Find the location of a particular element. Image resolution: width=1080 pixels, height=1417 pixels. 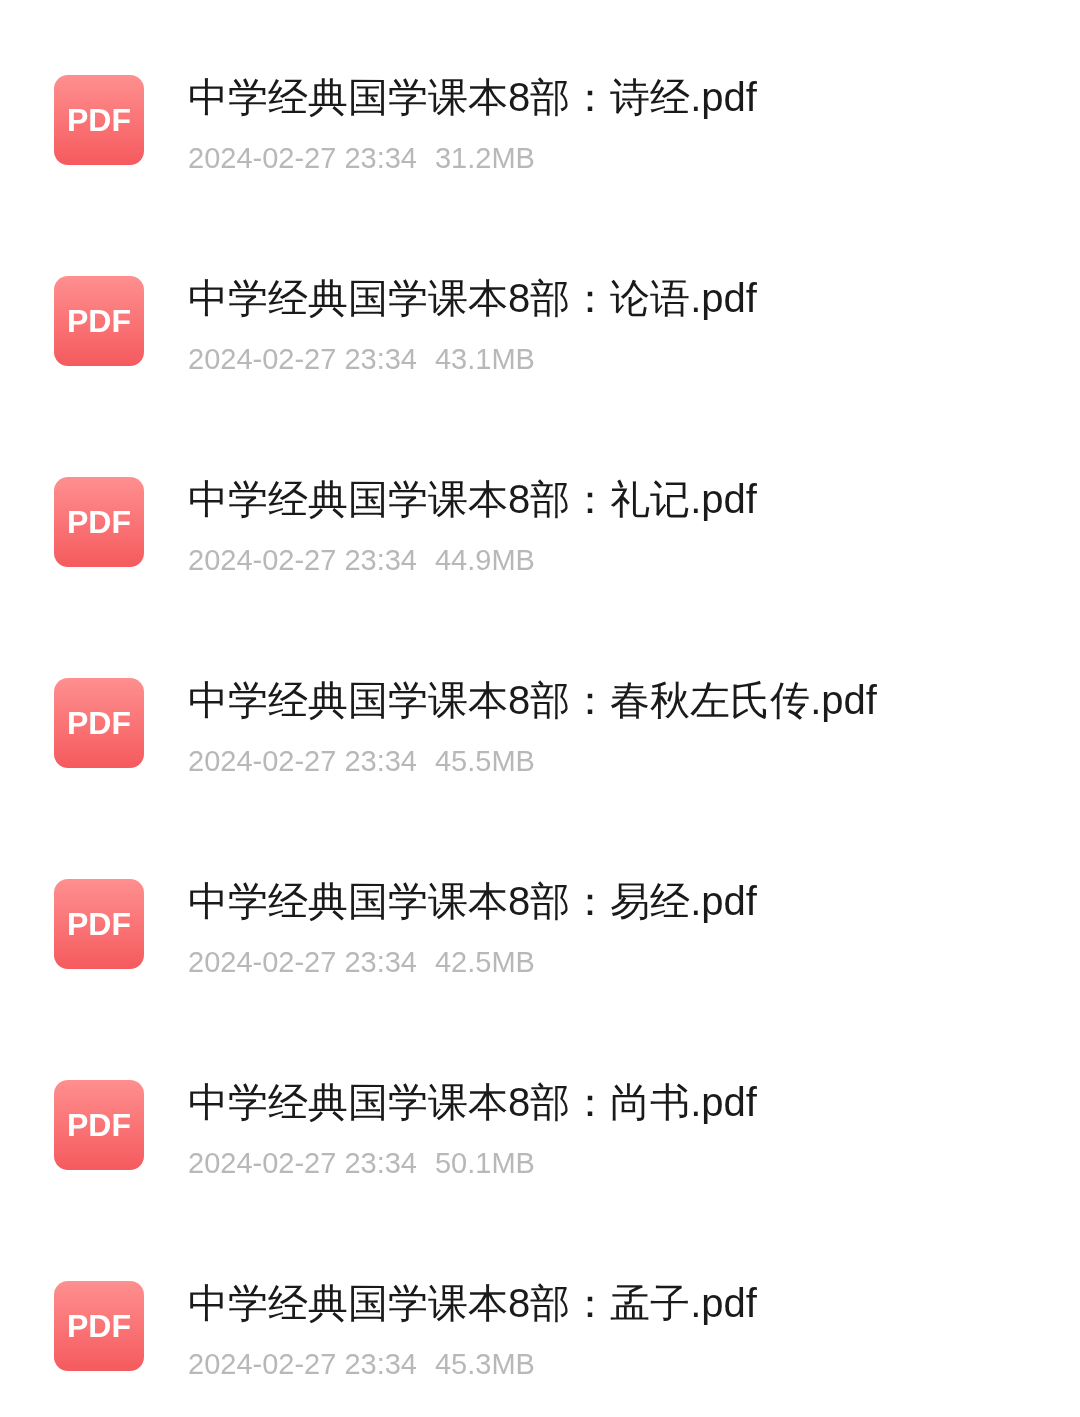

file-name: 中学经典国学课本8部：礼记.pdf is located at coordinates (472, 499).